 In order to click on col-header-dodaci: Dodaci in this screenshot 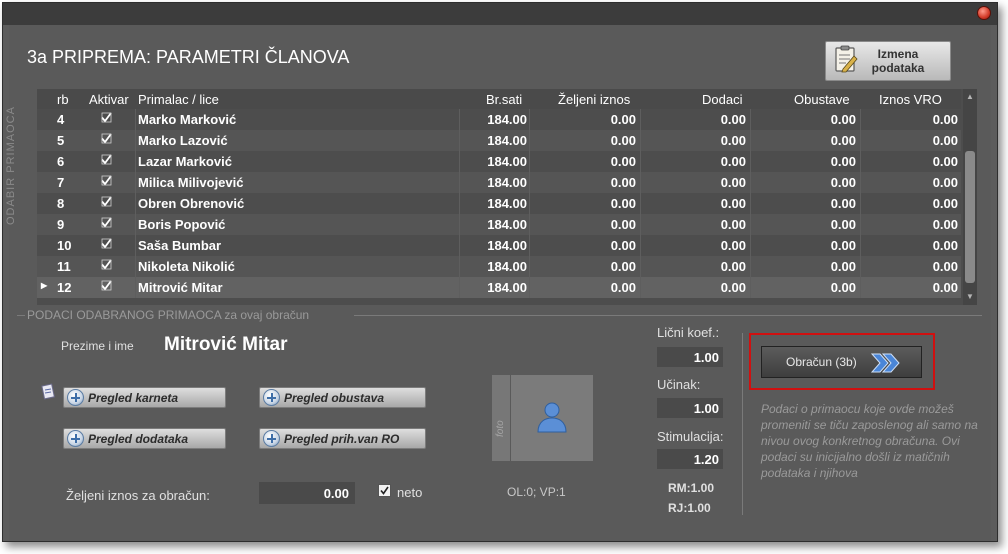, I will do `click(722, 99)`.